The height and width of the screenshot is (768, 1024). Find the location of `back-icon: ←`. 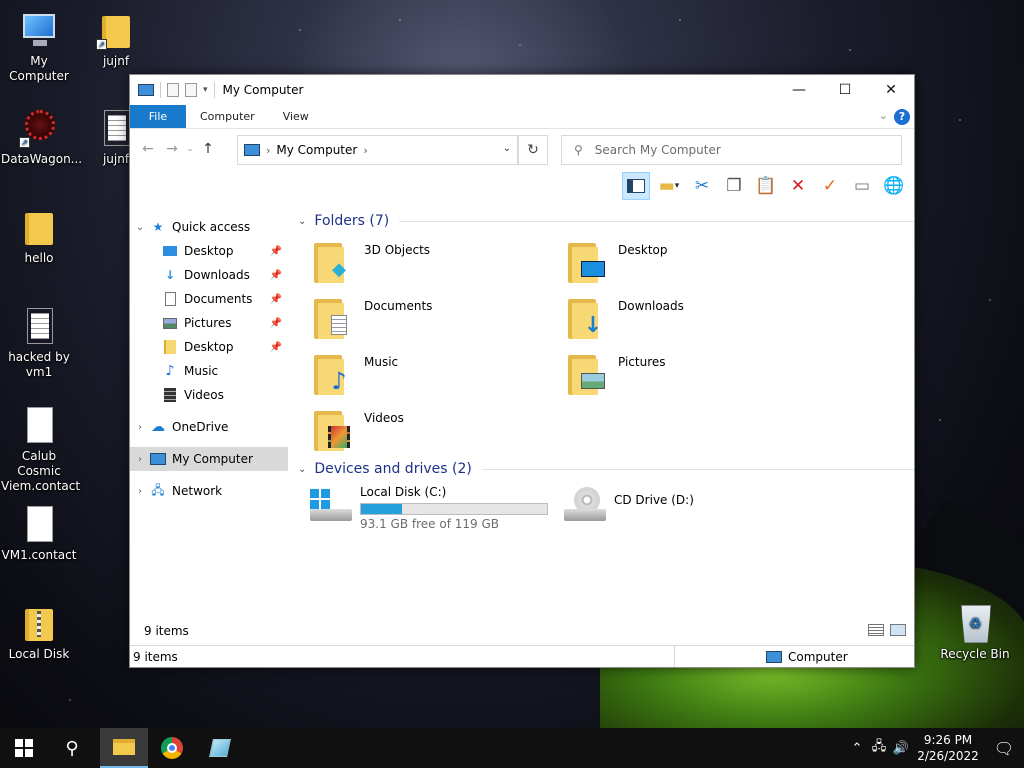

back-icon: ← is located at coordinates (148, 149).